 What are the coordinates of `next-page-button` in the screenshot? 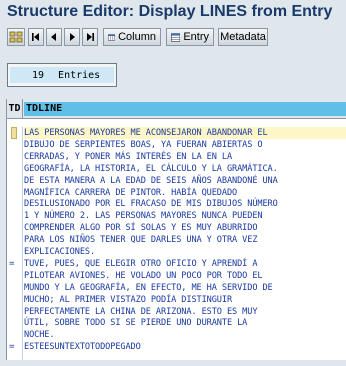 It's located at (72, 37).